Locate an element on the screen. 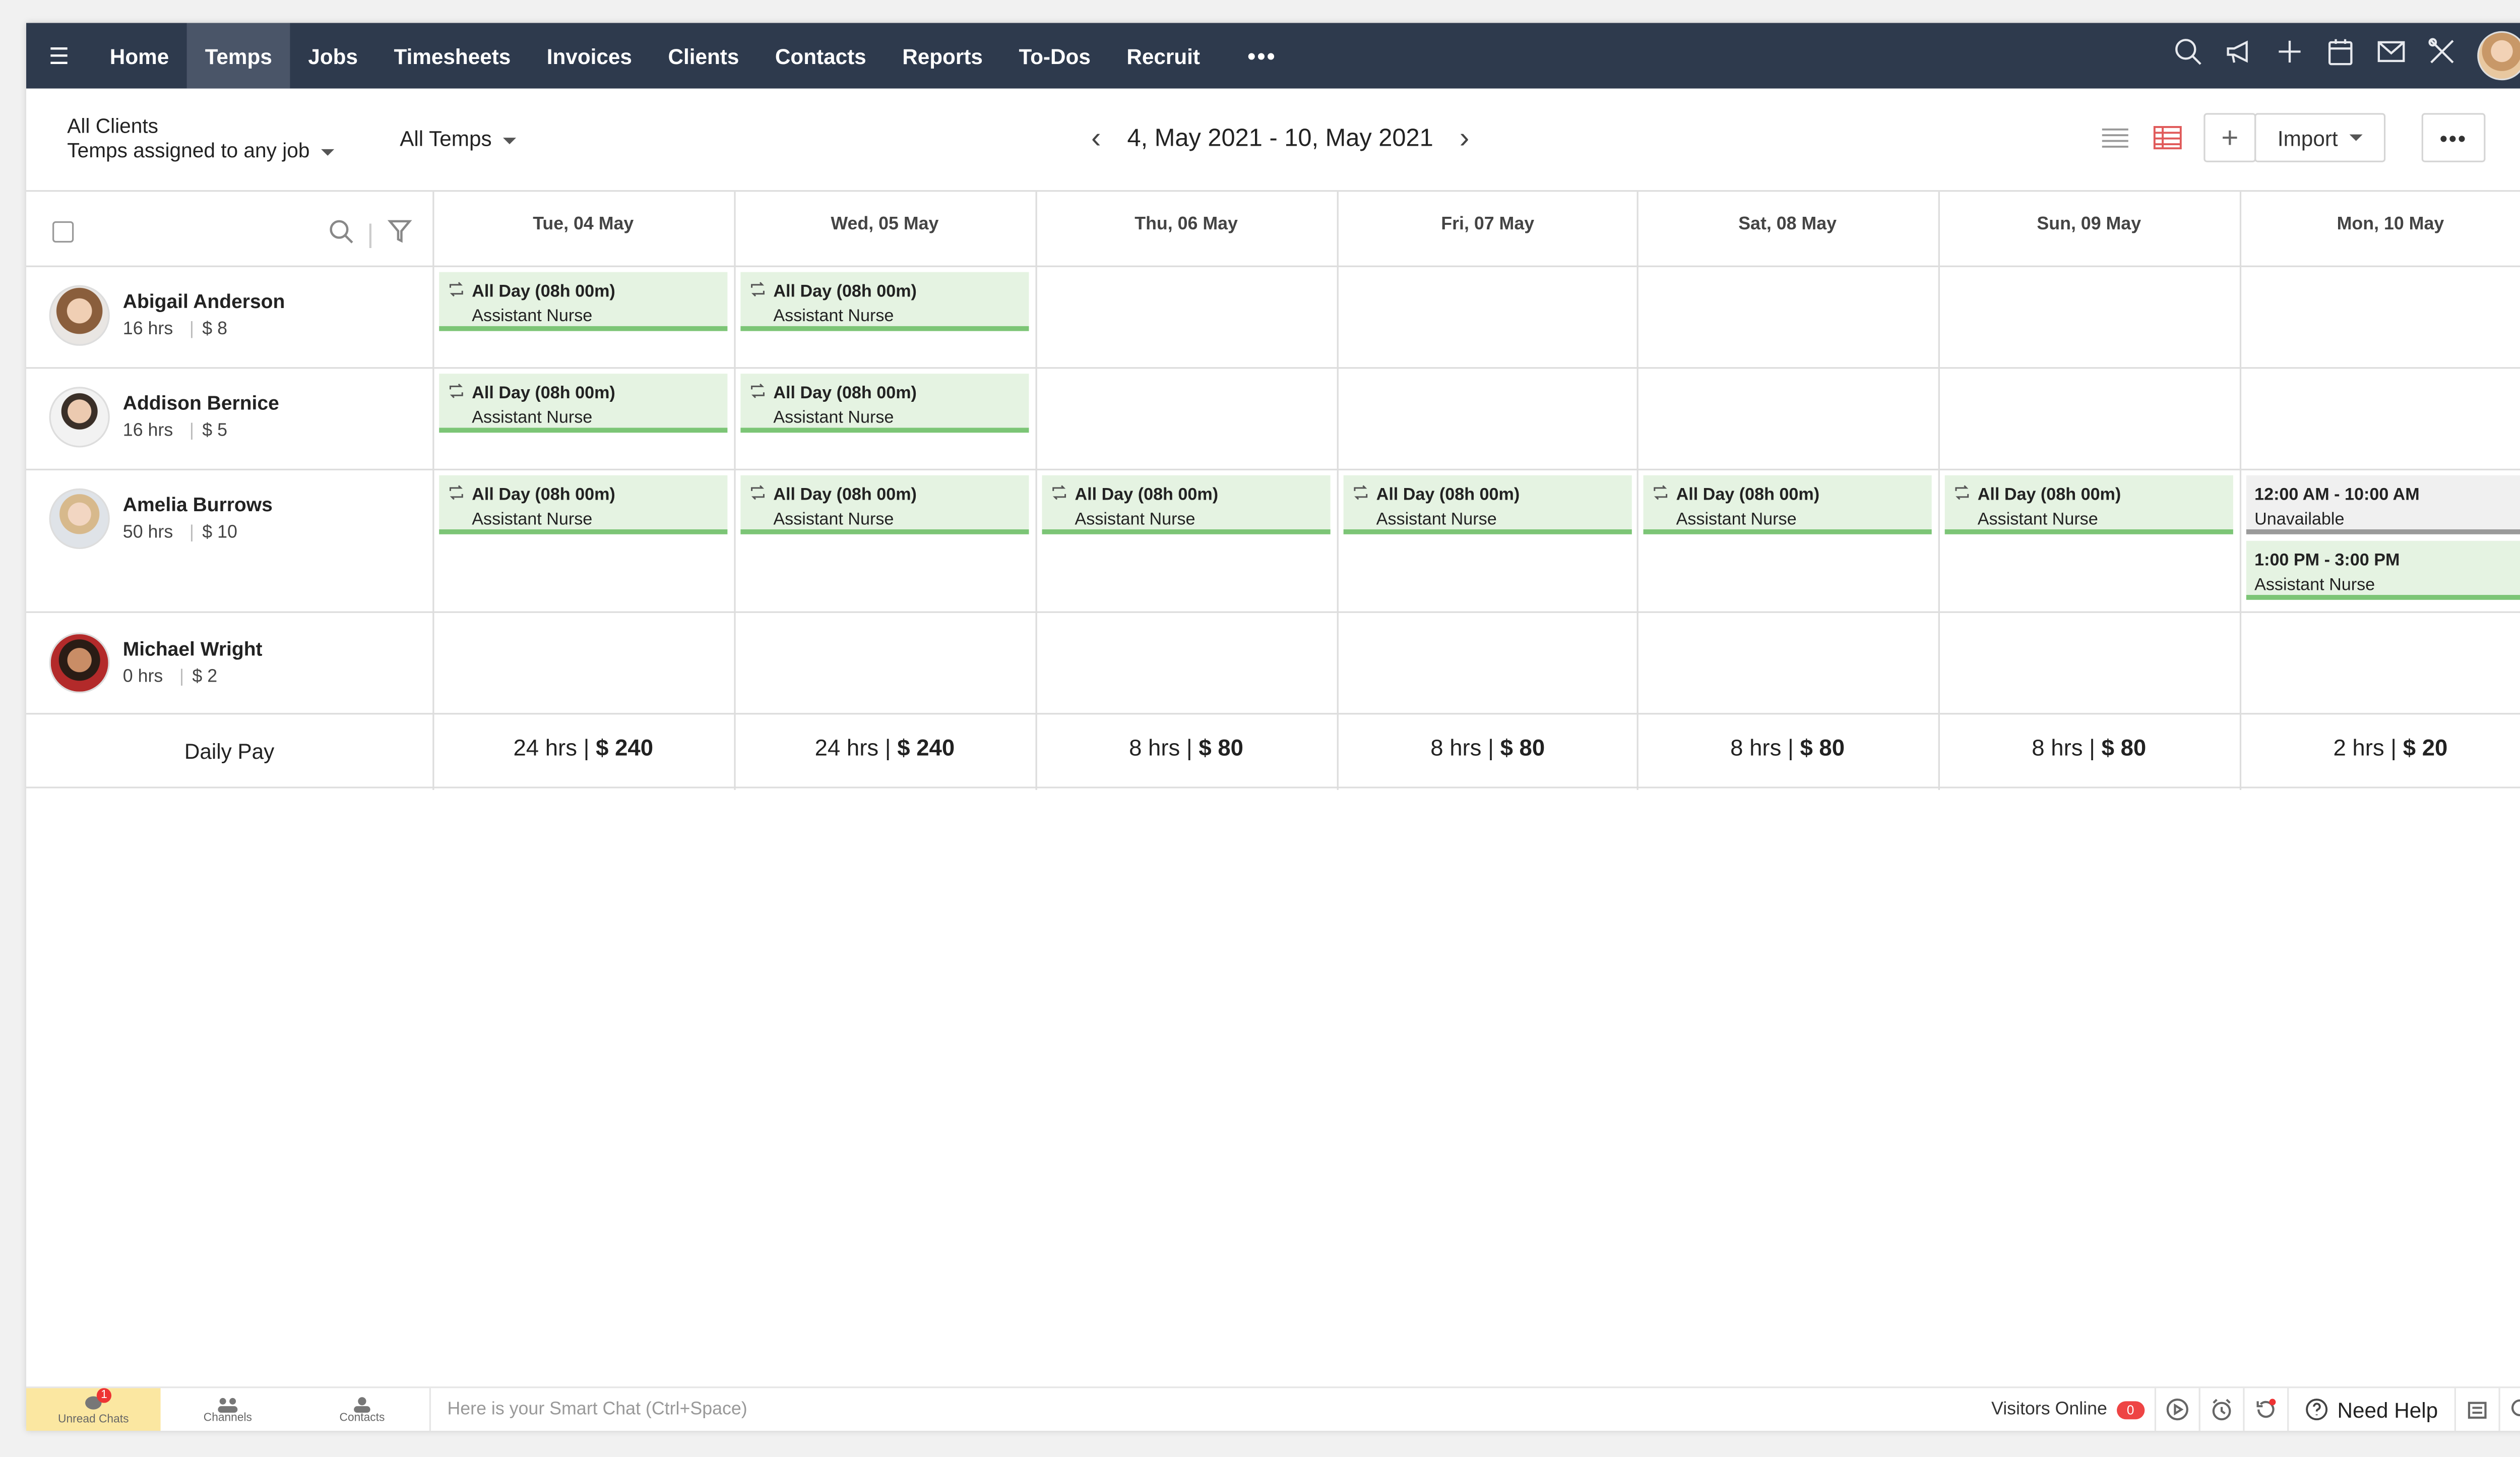  day-header: Mon, 10 May is located at coordinates (2390, 224).